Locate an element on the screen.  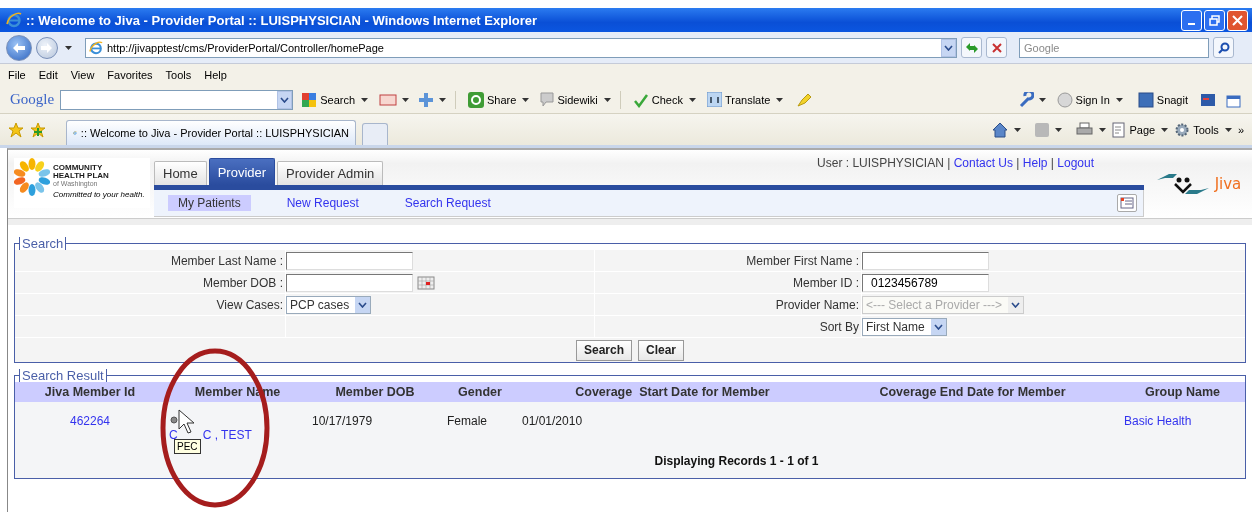
subnav-link: Search Request is located at coordinates (447, 203).